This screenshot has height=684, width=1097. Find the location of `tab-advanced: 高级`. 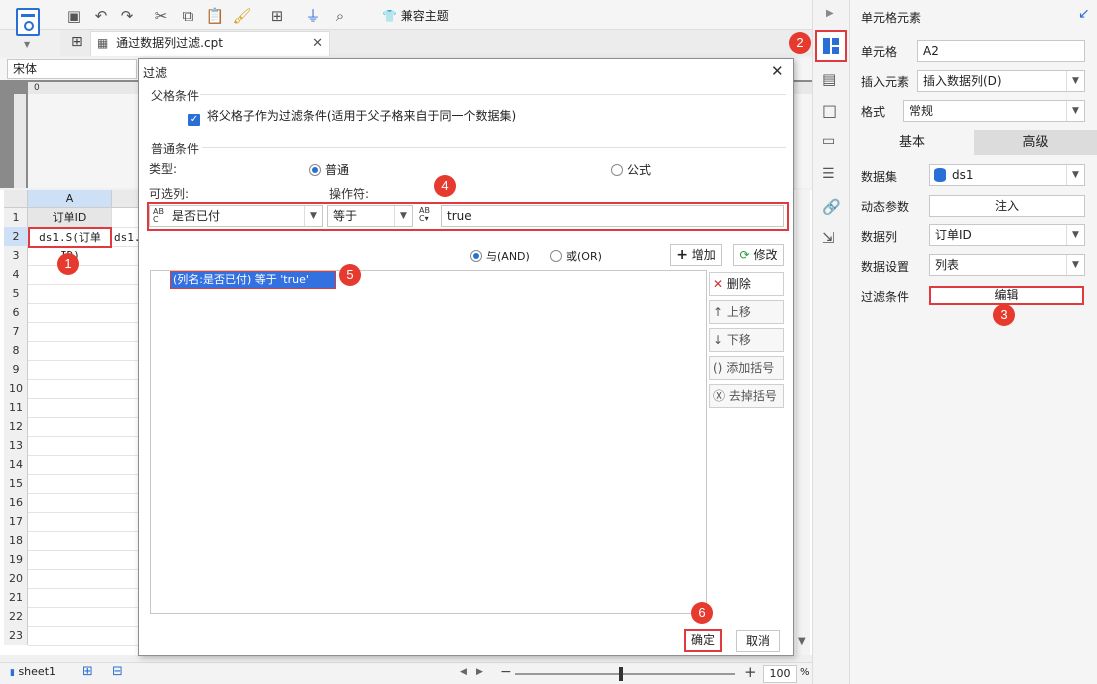

tab-advanced: 高级 is located at coordinates (1035, 142).